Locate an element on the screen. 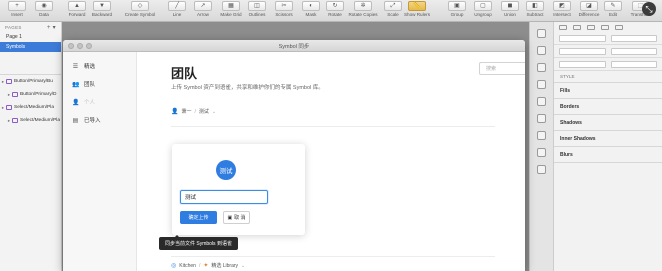  toolbar-rotate-copies-button: ✲ Rotate Copies is located at coordinates (363, 9).